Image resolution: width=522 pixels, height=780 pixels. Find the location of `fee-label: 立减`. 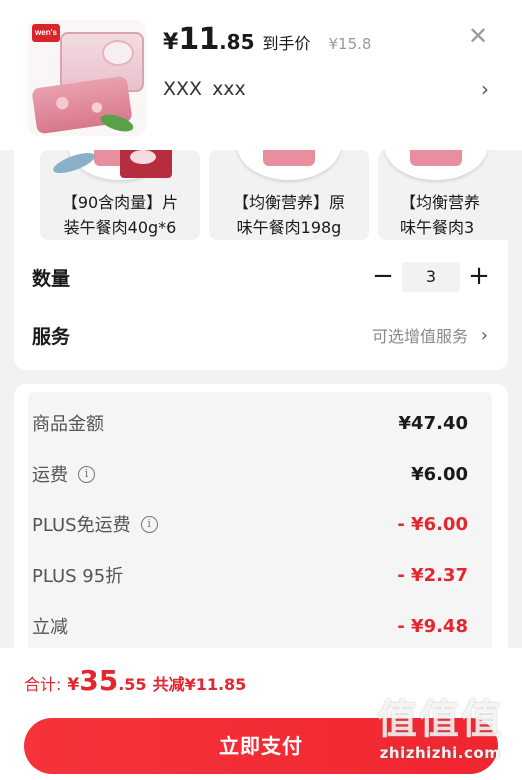

fee-label: 立减 is located at coordinates (50, 627).